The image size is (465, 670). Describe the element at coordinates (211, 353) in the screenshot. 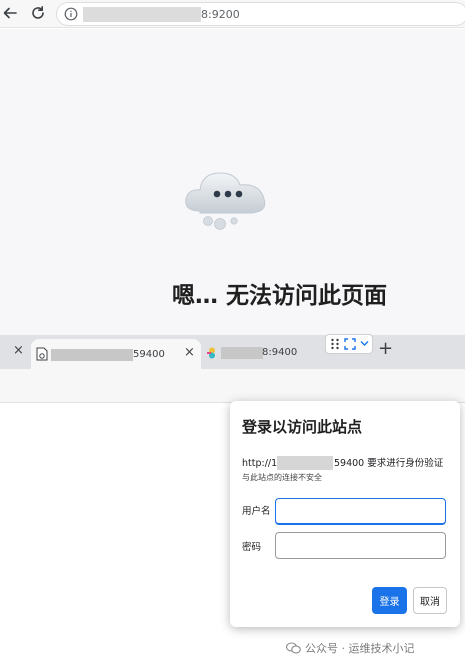

I see `elastic-logo-icon` at that location.